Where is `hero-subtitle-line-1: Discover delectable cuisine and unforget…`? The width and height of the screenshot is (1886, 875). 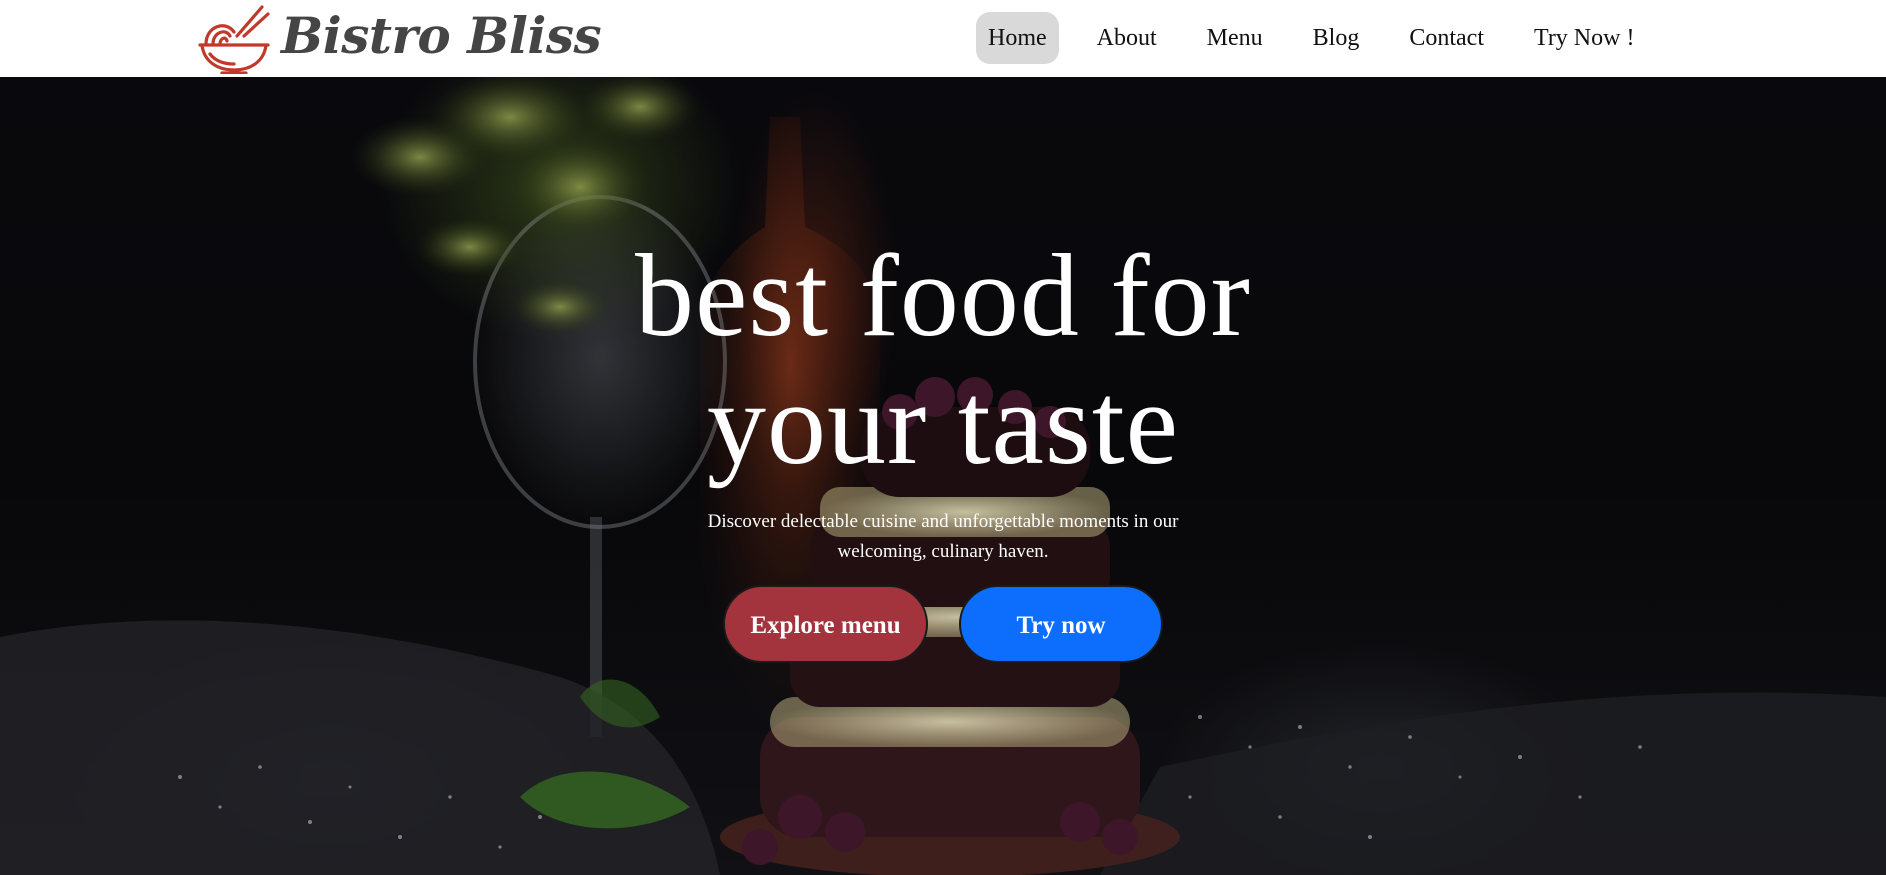 hero-subtitle-line-1: Discover delectable cuisine and unforget… is located at coordinates (943, 521).